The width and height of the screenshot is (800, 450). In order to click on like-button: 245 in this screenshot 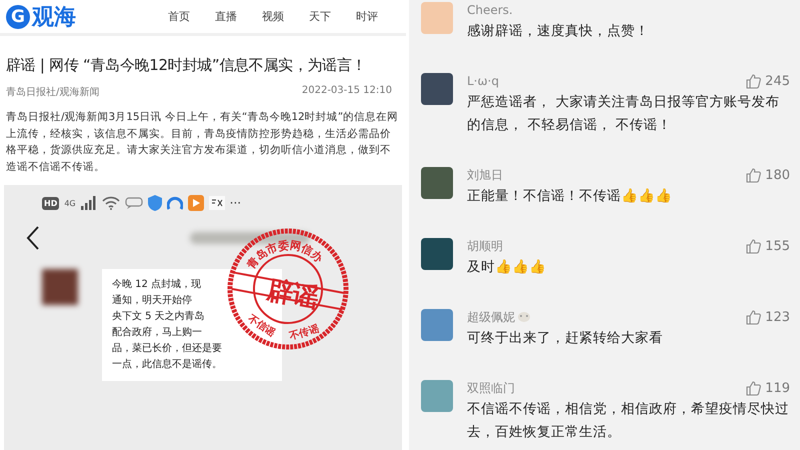, I will do `click(768, 81)`.